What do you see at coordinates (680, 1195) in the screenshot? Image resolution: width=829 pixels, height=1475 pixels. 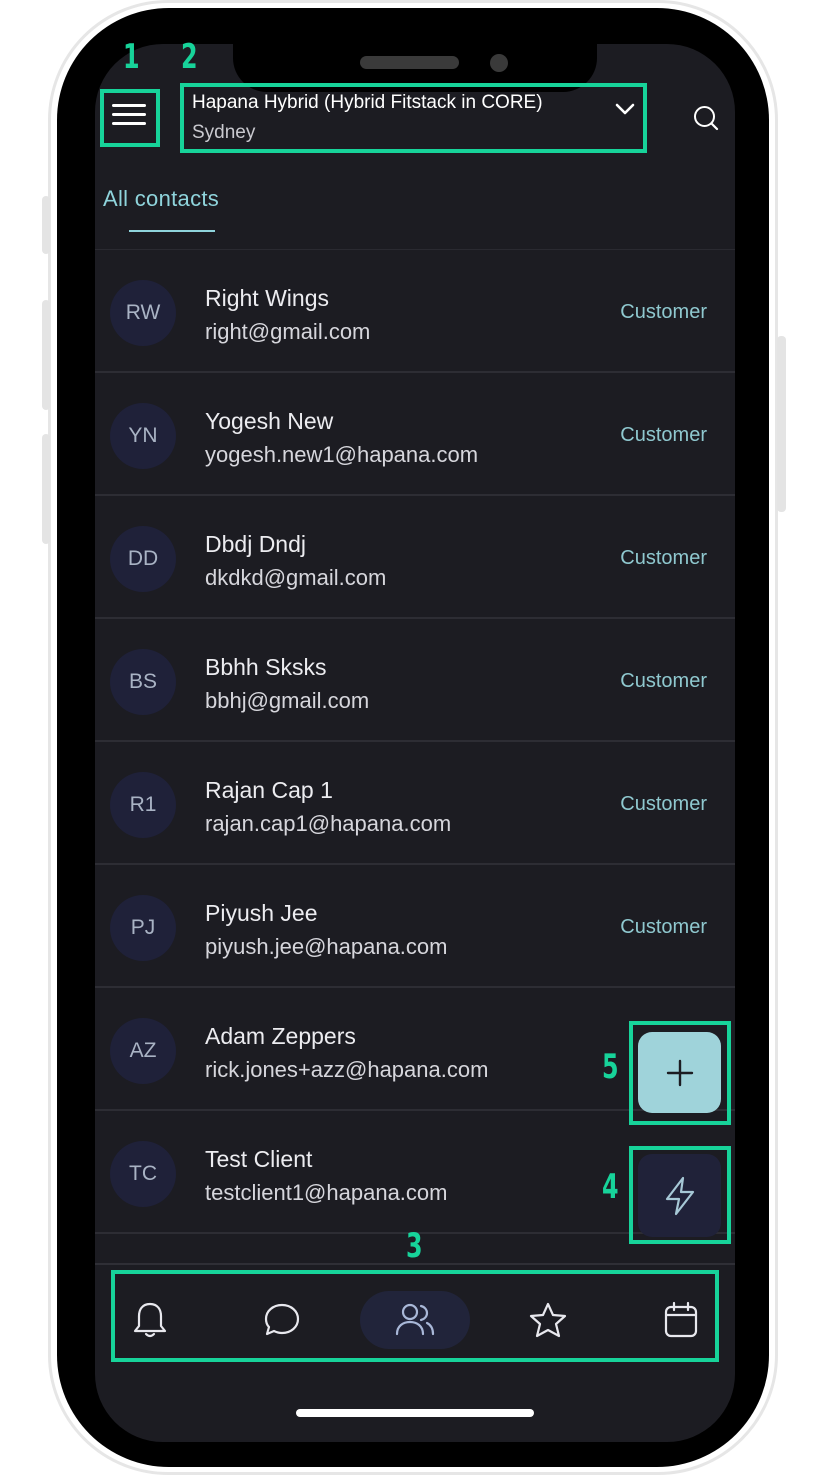 I see `annotation-box-quick-action` at bounding box center [680, 1195].